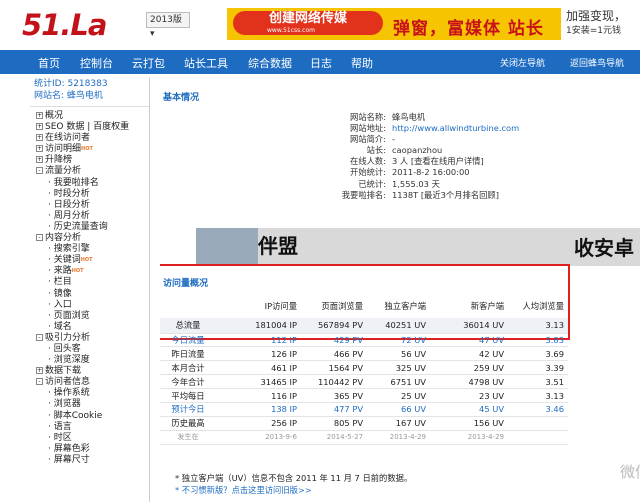  I want to click on banner-right-text: 收安卓, so click(604, 248).